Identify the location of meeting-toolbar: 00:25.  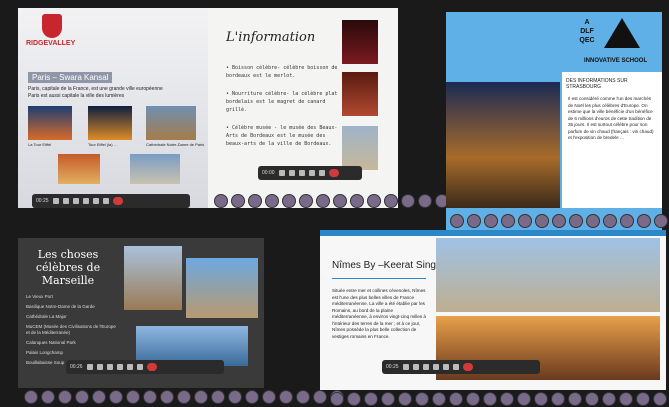
(461, 367).